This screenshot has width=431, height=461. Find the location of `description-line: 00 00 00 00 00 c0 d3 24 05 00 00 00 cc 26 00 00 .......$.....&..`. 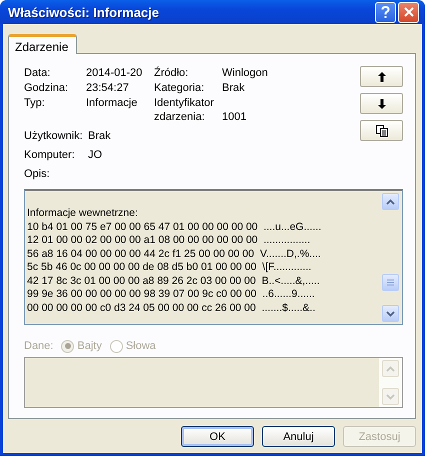

description-line: 00 00 00 00 00 c0 d3 24 05 00 00 00 cc 26 00 00 .......$.....&.. is located at coordinates (171, 308).